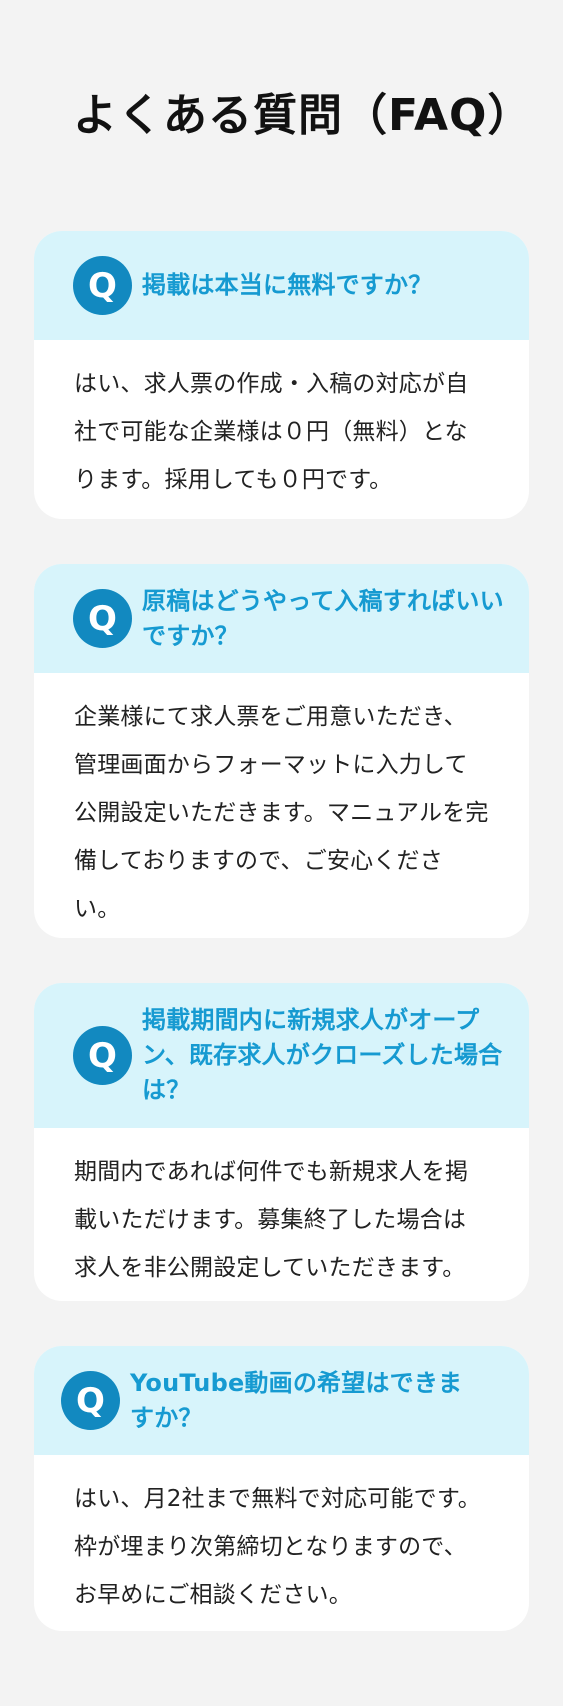 The width and height of the screenshot is (563, 1706). I want to click on faq-question: Q 原稿はどうやって入稿すればいいですか？, so click(281, 618).